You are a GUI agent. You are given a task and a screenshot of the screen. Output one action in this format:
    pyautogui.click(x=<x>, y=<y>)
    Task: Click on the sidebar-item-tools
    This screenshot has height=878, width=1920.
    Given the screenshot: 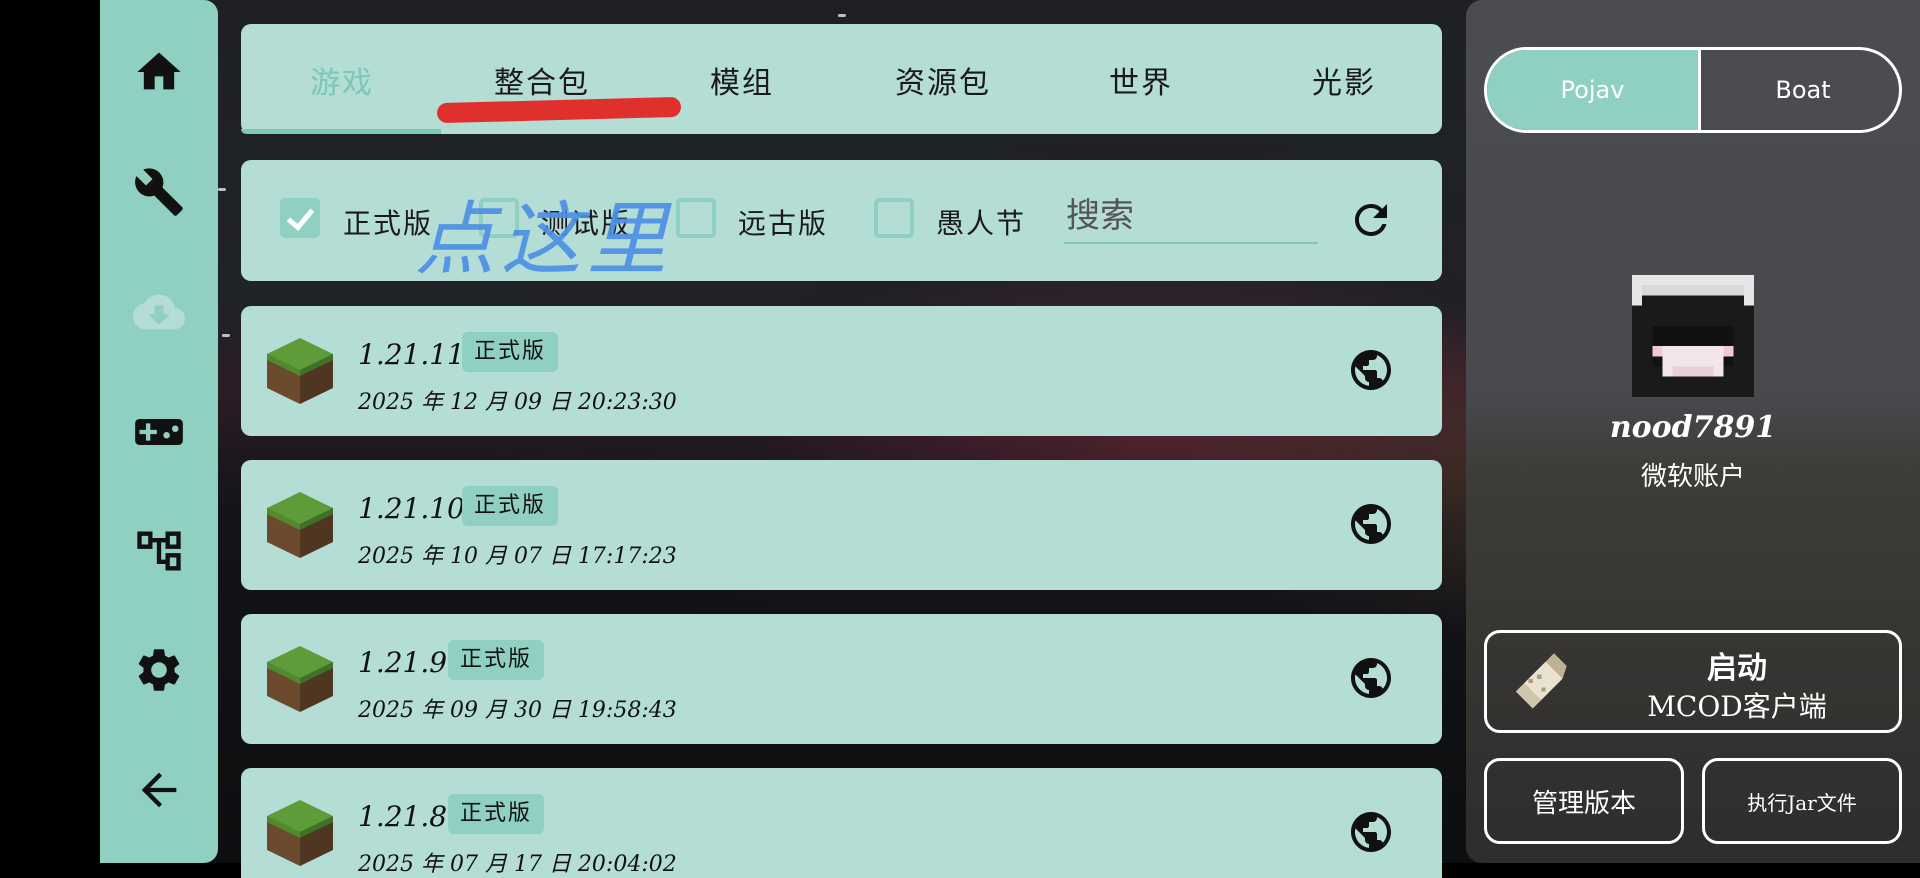 What is the action you would take?
    pyautogui.click(x=159, y=192)
    